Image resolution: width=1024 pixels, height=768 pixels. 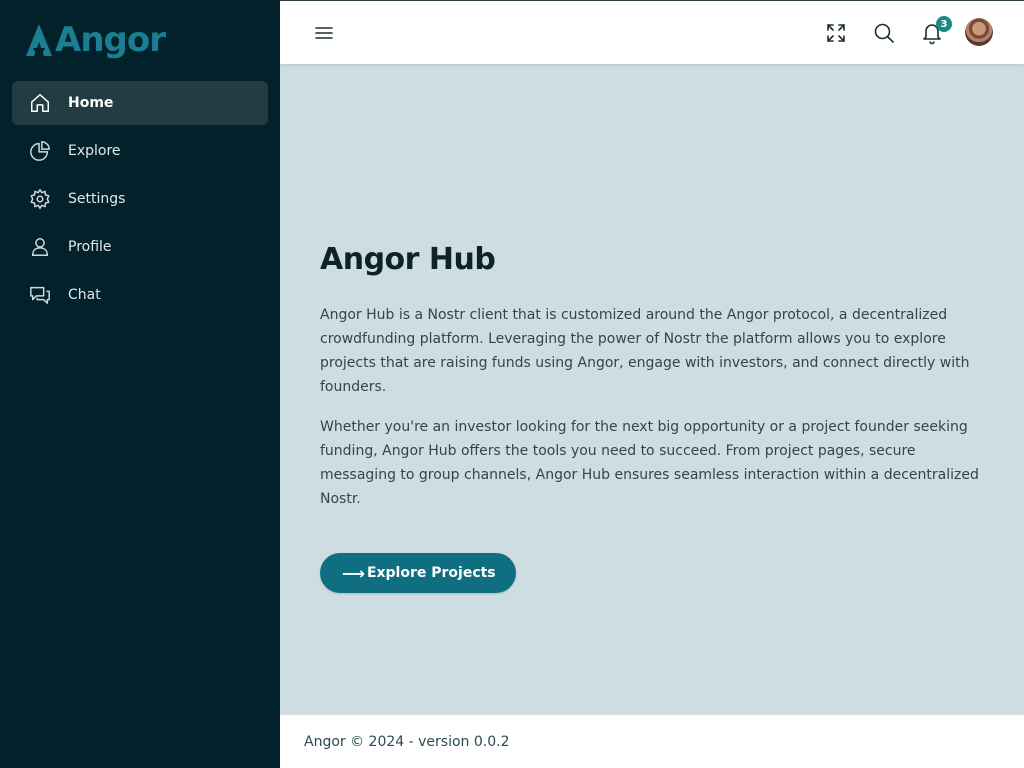 What do you see at coordinates (431, 573) in the screenshot?
I see `explore-projects-label: Explore Projects` at bounding box center [431, 573].